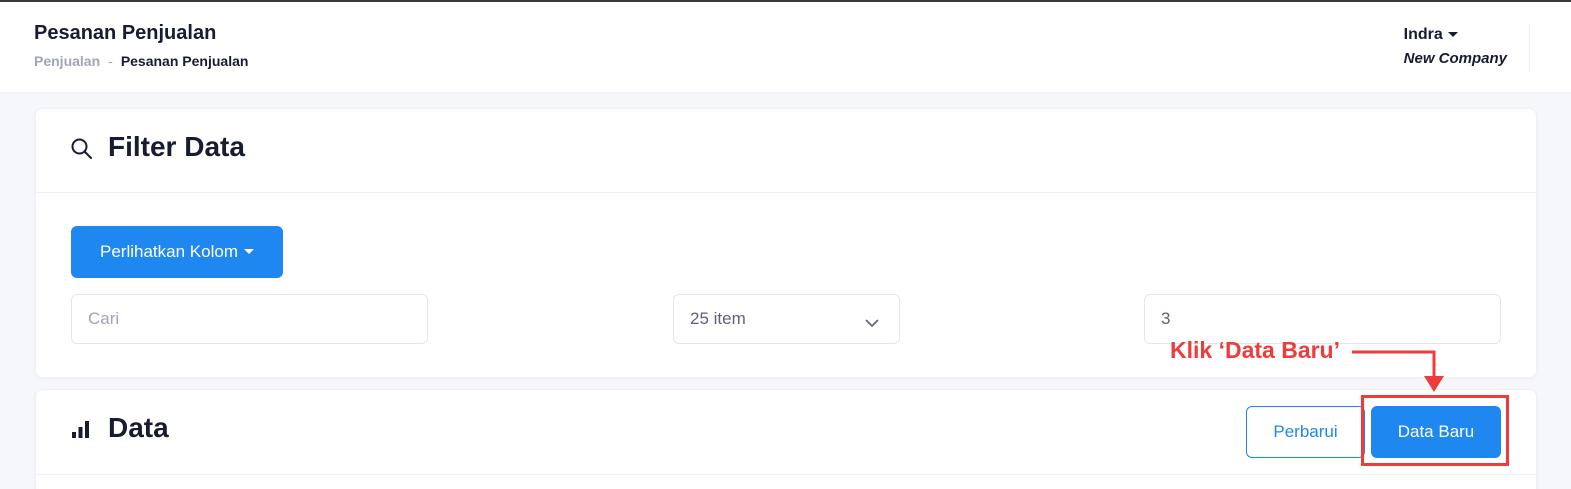 The image size is (1571, 489). Describe the element at coordinates (82, 151) in the screenshot. I see `search-icon` at that location.